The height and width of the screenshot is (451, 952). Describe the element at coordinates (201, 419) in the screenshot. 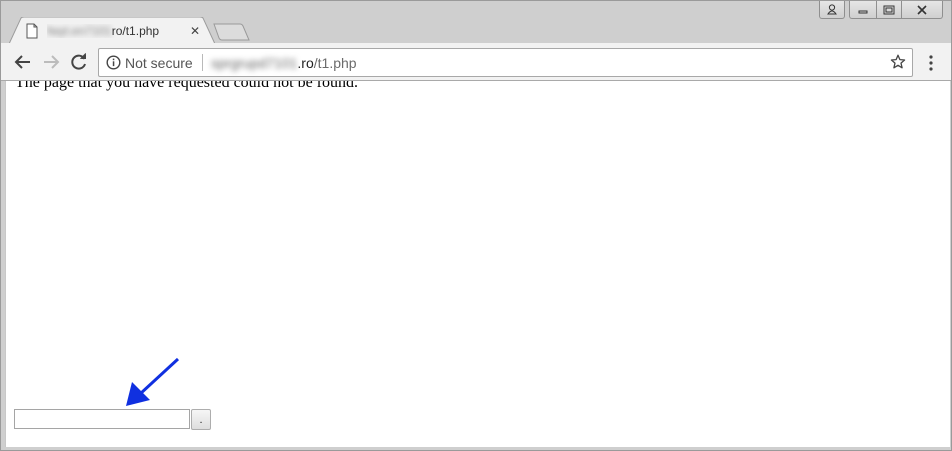

I see `submit-button: .` at that location.